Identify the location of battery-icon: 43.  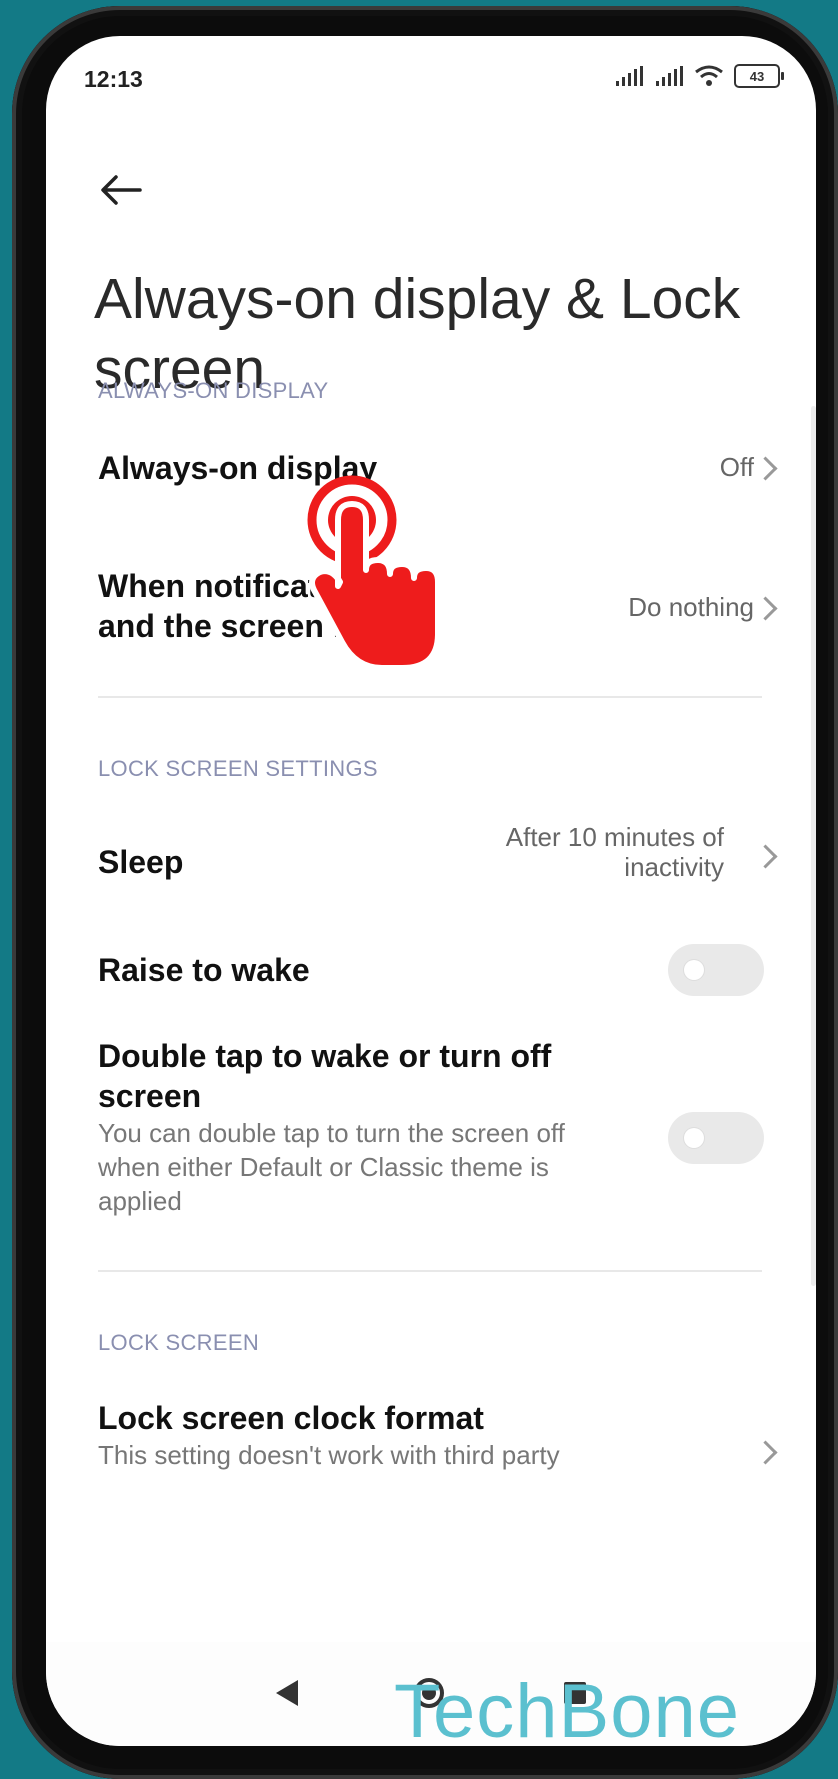
(759, 76).